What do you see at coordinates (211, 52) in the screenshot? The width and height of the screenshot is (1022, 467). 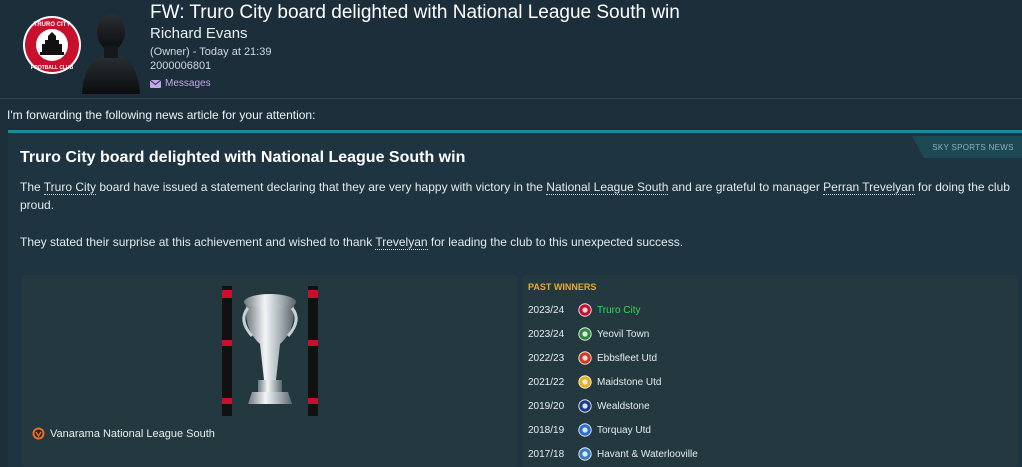 I see `sender-meta: (Owner) - Today at 21:39` at bounding box center [211, 52].